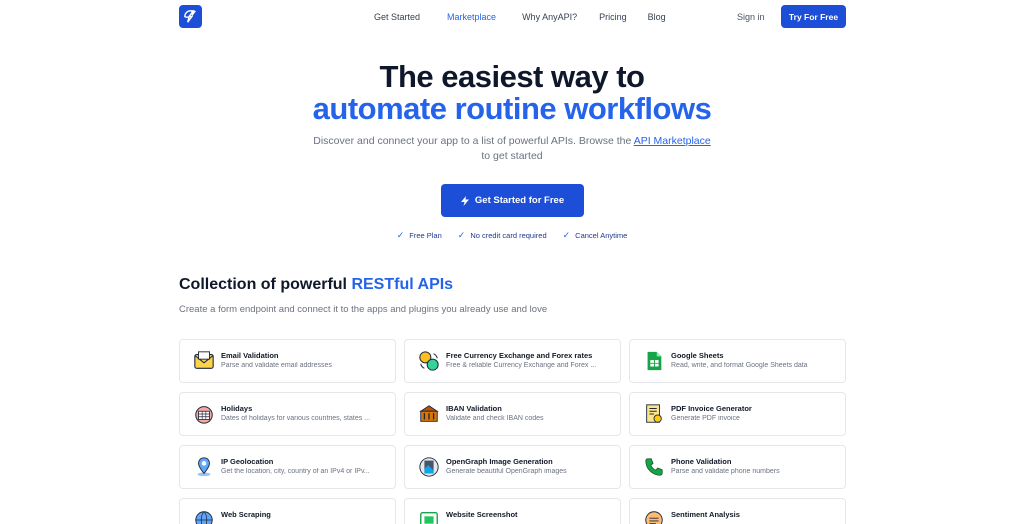 This screenshot has width=1024, height=524. What do you see at coordinates (813, 16) in the screenshot?
I see `try-for-free-button: Try For Free` at bounding box center [813, 16].